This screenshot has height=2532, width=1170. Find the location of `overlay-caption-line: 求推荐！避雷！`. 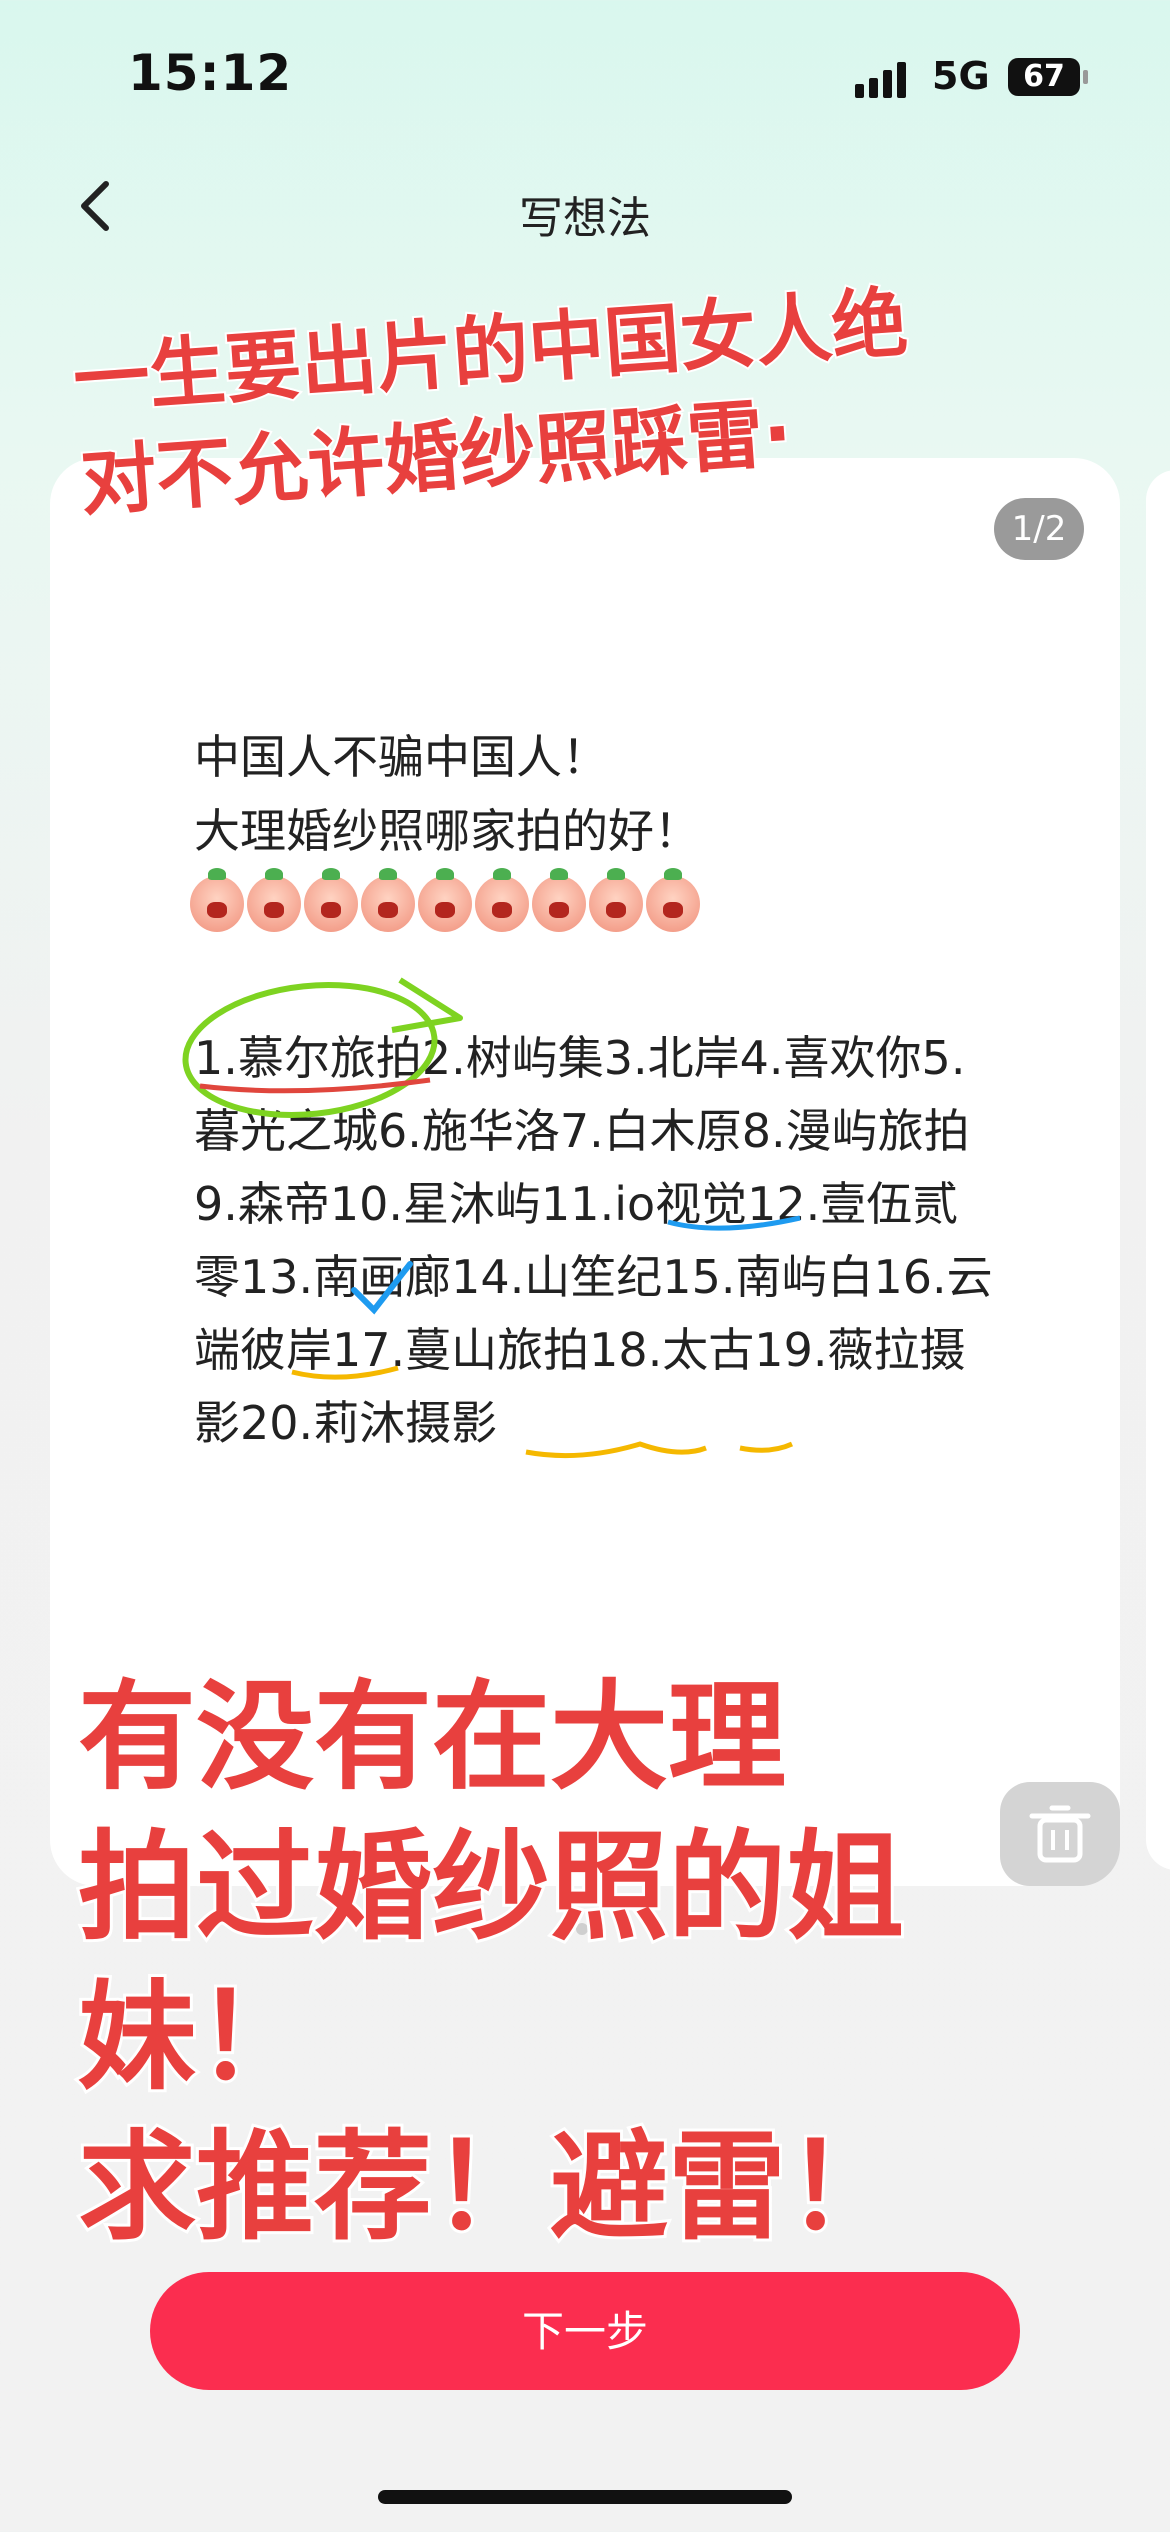

overlay-caption-line: 求推荐！避雷！ is located at coordinates (491, 2187).